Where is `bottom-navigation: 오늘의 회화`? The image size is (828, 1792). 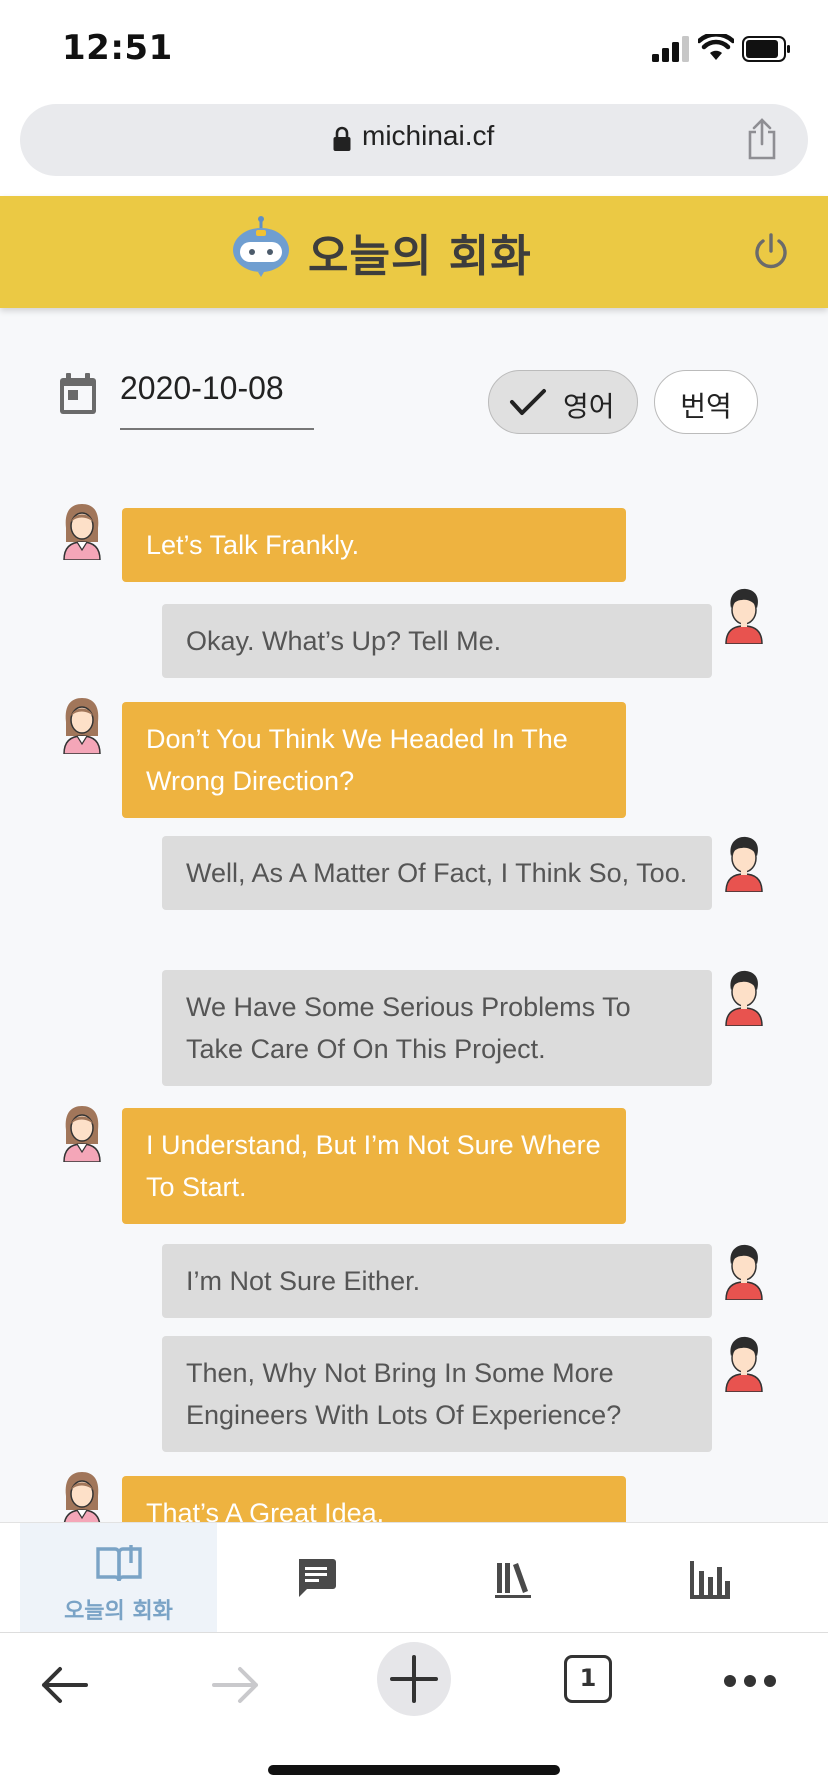 bottom-navigation: 오늘의 회화 is located at coordinates (414, 1577).